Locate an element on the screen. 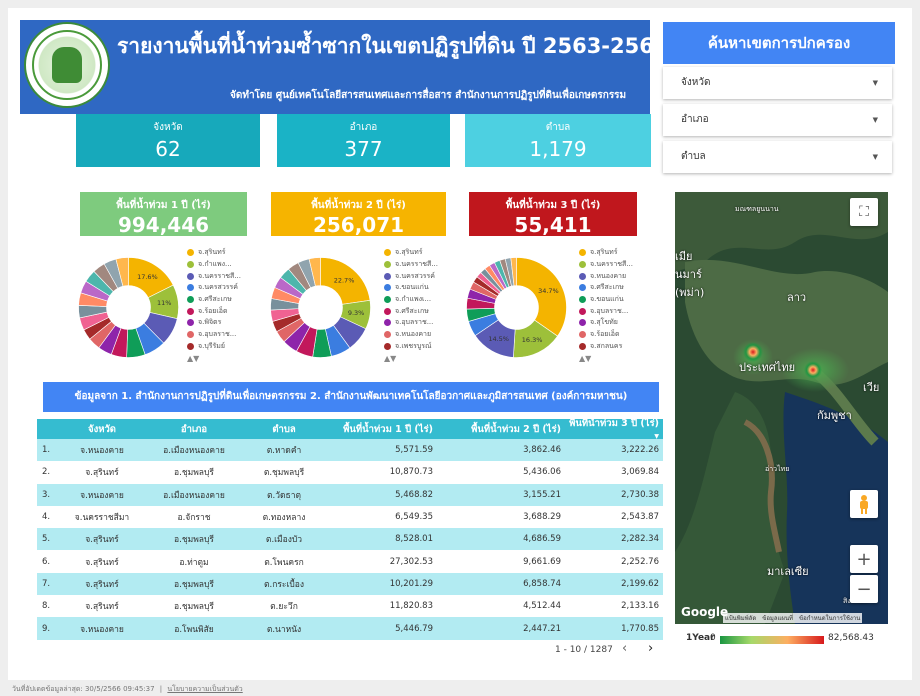 This screenshot has width=920, height=696. subdistrict-dropdown: ตำบล ▼ is located at coordinates (777, 157).